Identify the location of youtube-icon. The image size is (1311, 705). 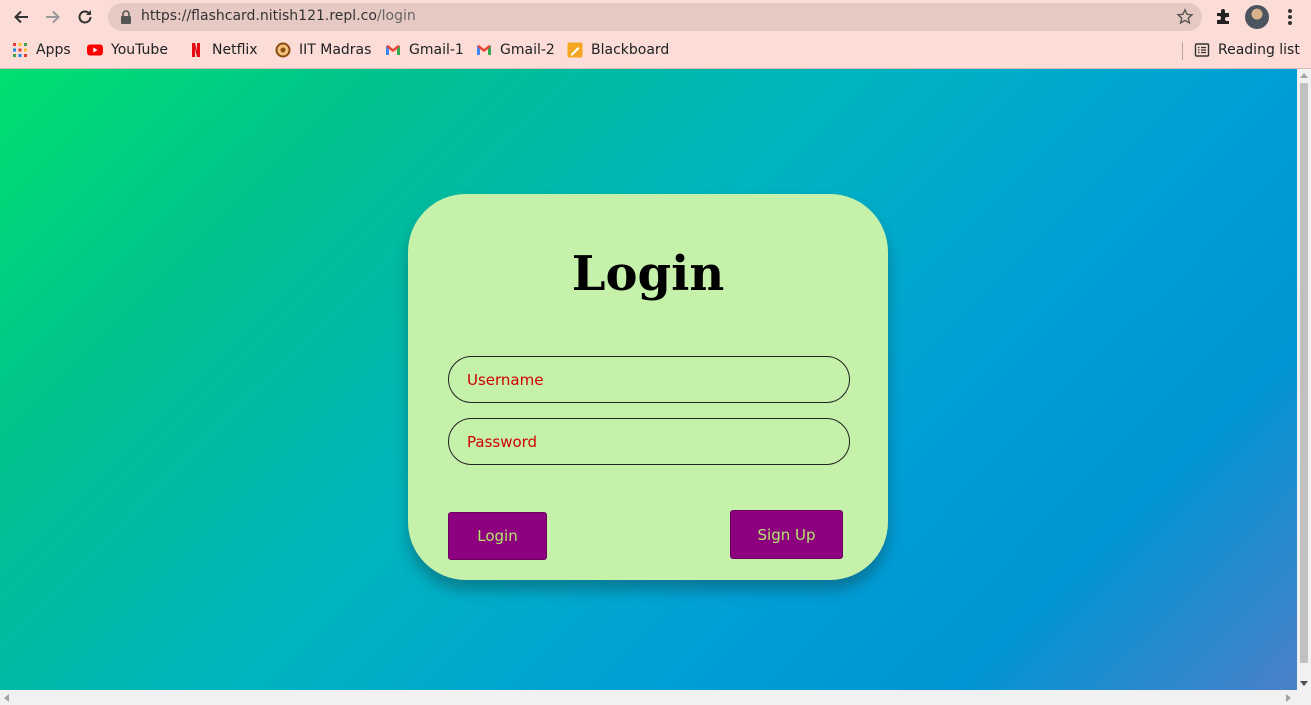
(95, 50).